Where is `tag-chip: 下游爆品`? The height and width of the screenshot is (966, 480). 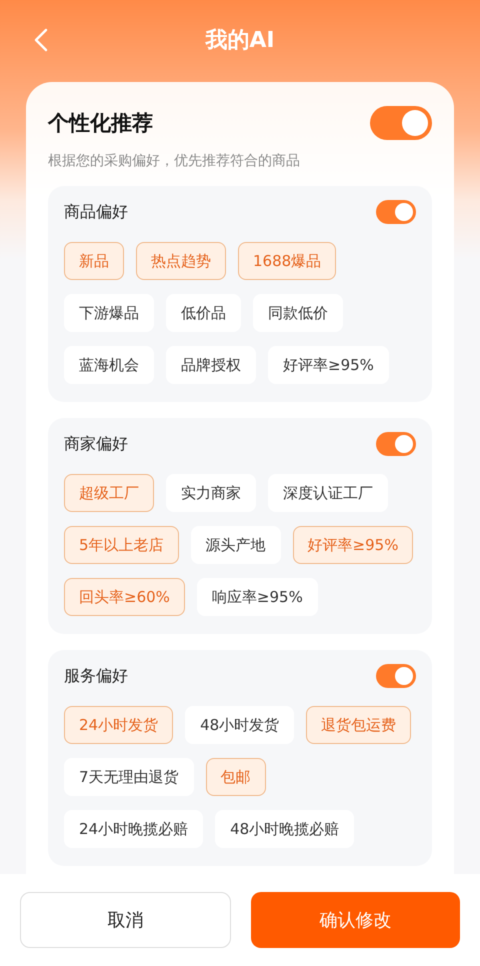
tag-chip: 下游爆品 is located at coordinates (109, 313).